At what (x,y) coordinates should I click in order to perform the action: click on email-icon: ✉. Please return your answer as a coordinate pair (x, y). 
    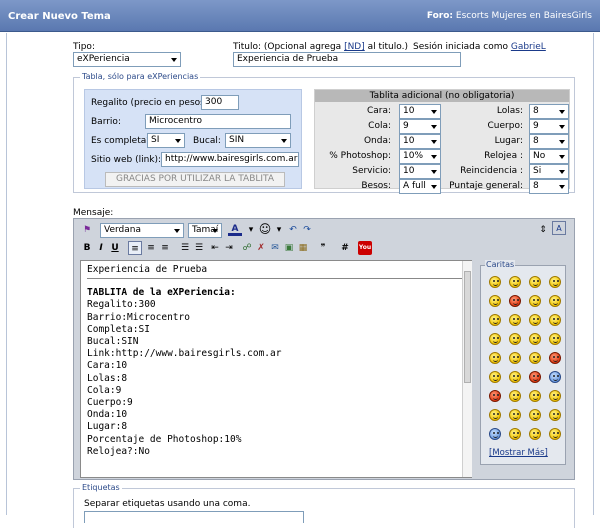
    Looking at the image, I should click on (275, 248).